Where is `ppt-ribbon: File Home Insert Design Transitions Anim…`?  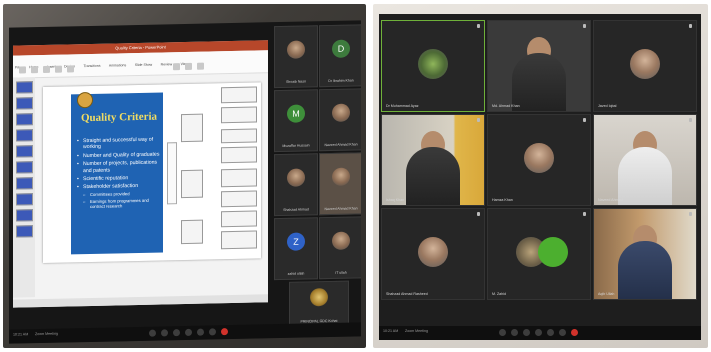 ppt-ribbon: File Home Insert Design Transitions Anim… is located at coordinates (140, 64).